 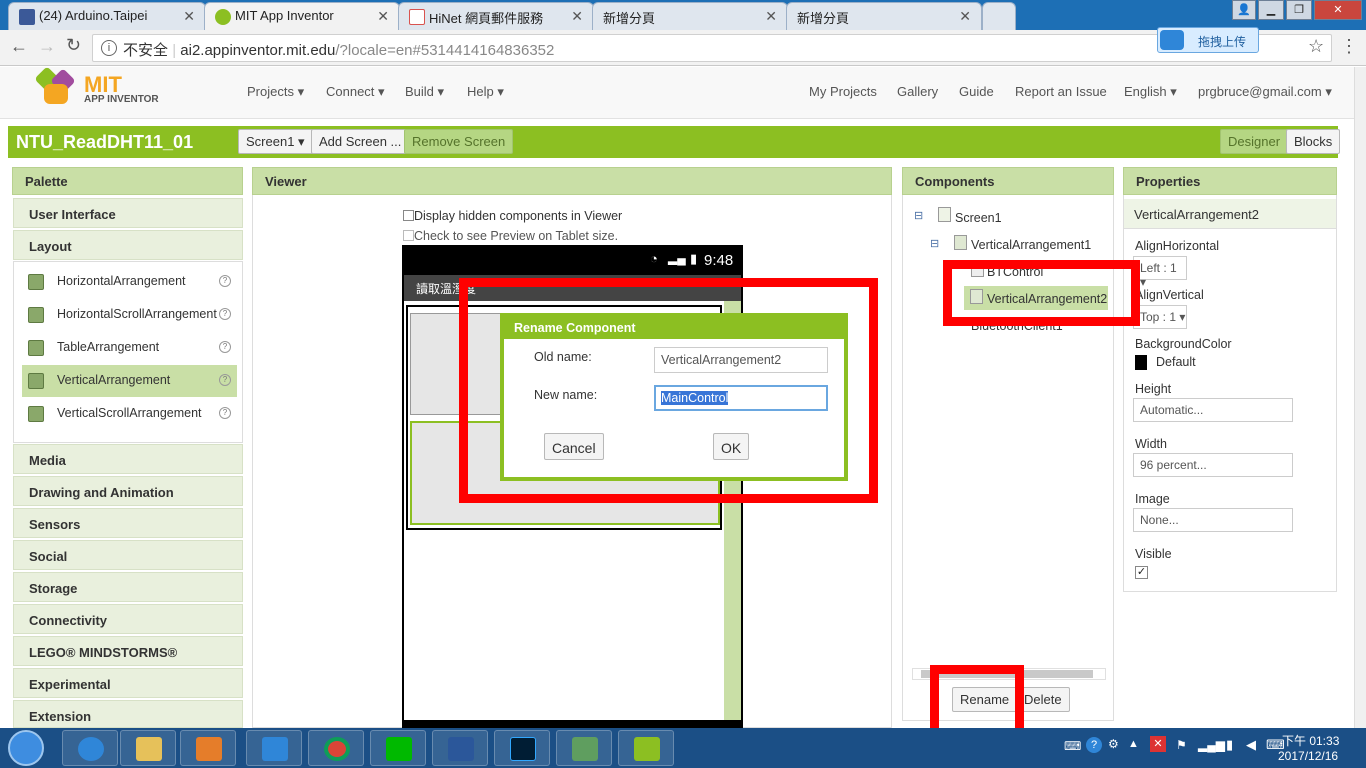 I want to click on word-icon, so click(x=460, y=748).